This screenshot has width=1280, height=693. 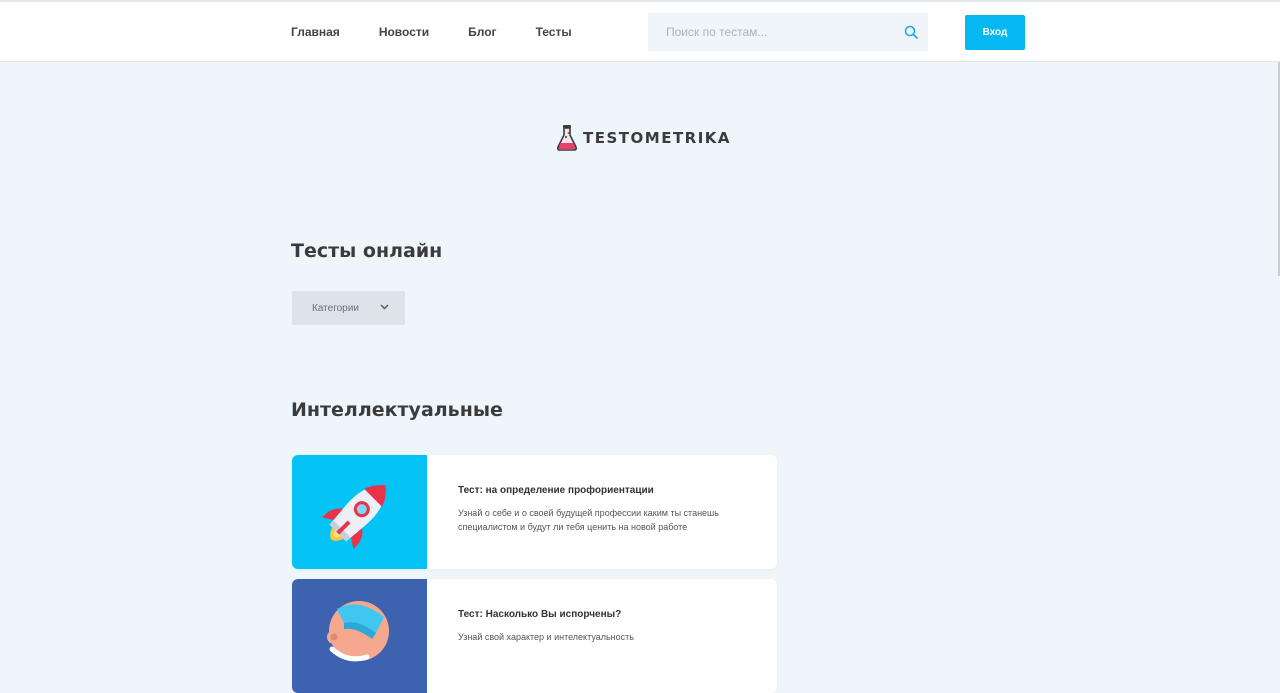 I want to click on flask-icon, so click(x=567, y=138).